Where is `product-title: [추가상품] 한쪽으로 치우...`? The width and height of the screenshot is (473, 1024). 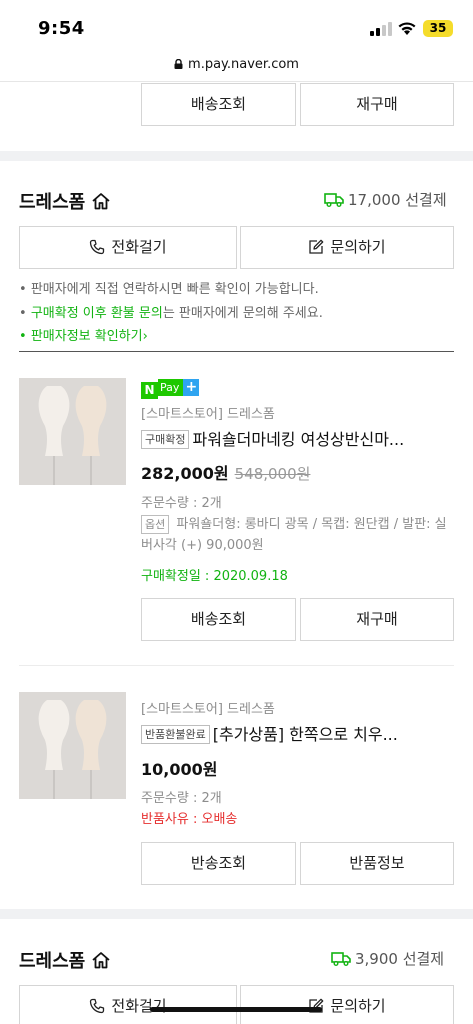
product-title: [추가상품] 한쪽으로 치우... is located at coordinates (305, 734).